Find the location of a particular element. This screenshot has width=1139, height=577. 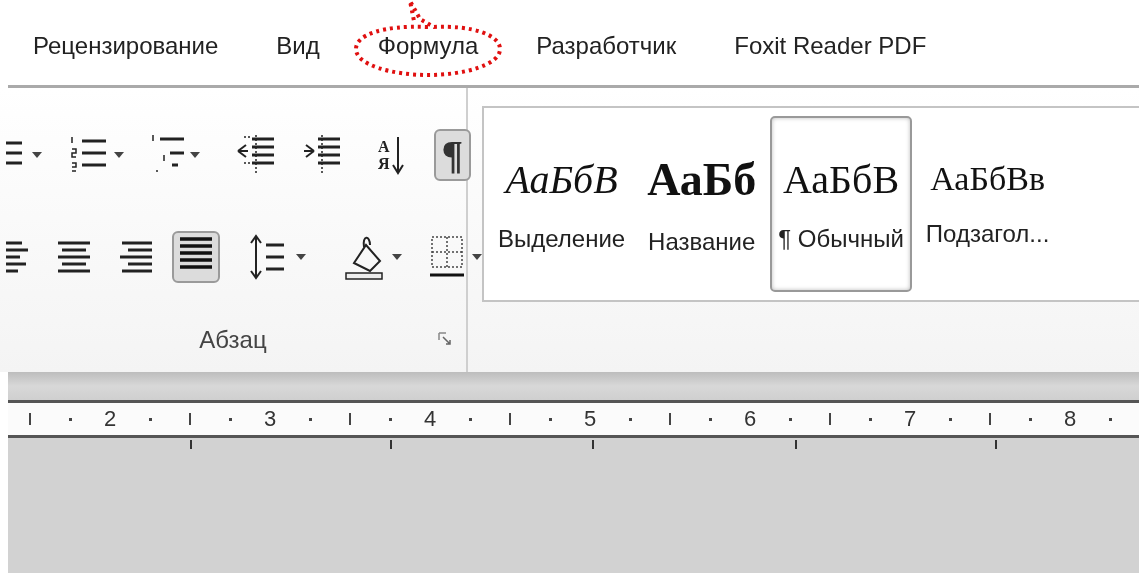

style-name: ¶ Обычный is located at coordinates (841, 238).